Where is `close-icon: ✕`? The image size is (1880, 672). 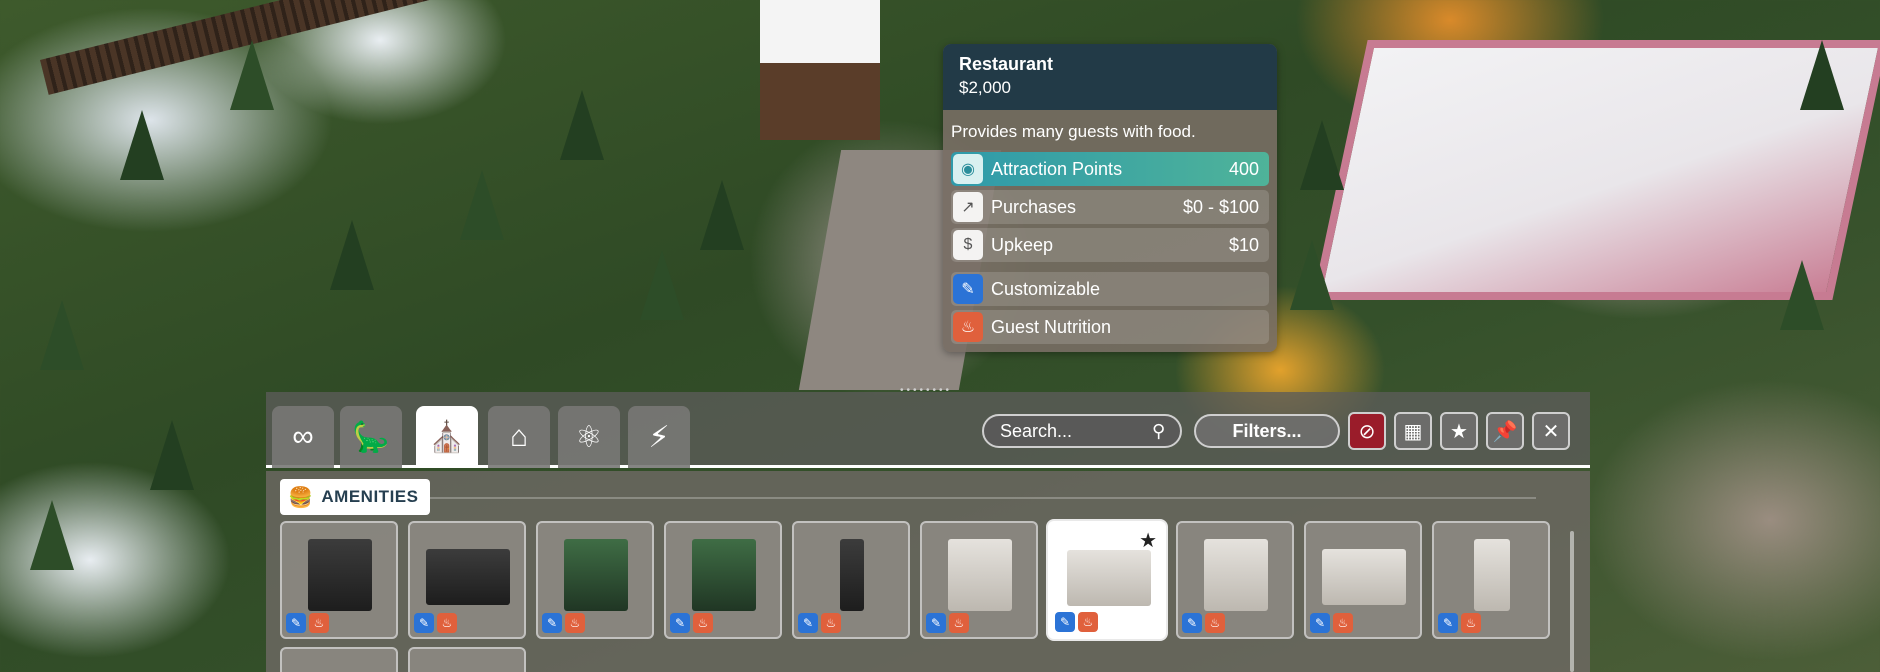
close-icon: ✕ is located at coordinates (1551, 431).